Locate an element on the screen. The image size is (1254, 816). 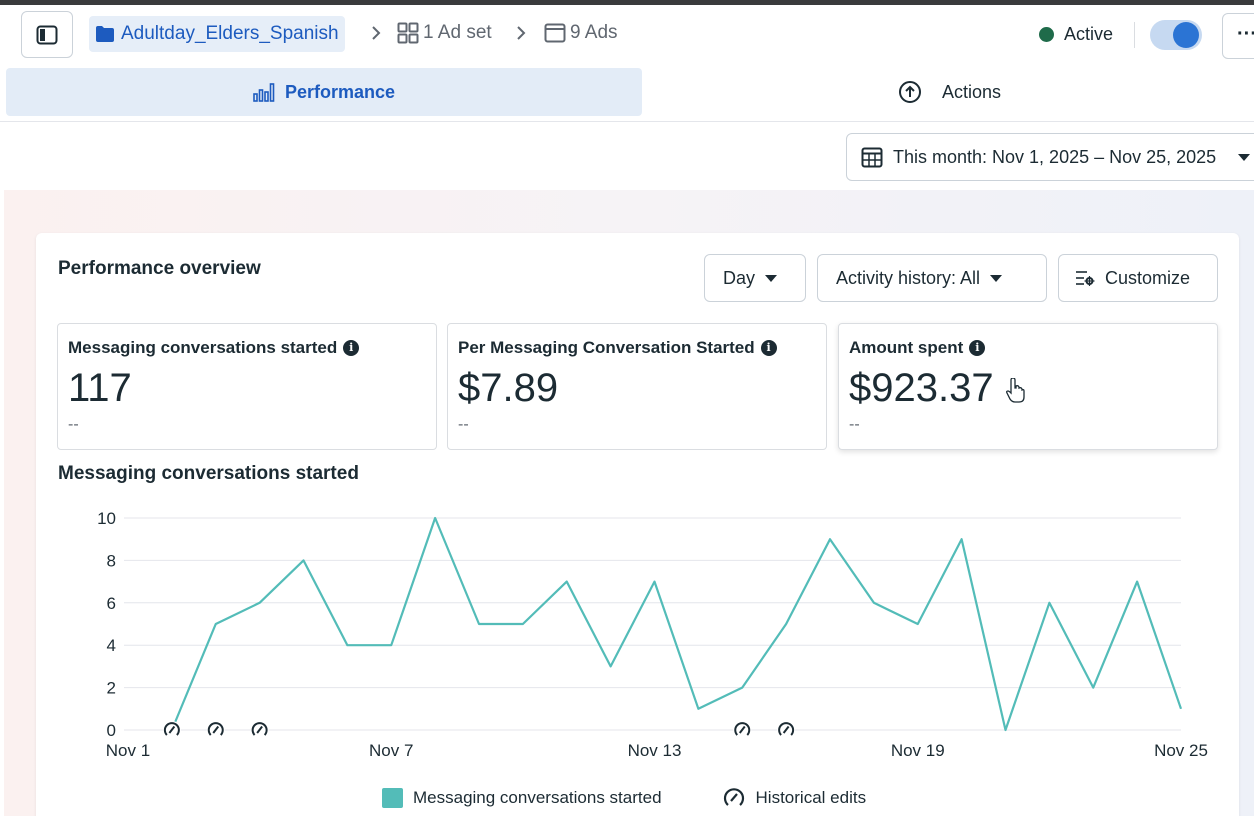
chart-title: Messaging conversations started is located at coordinates (208, 473).